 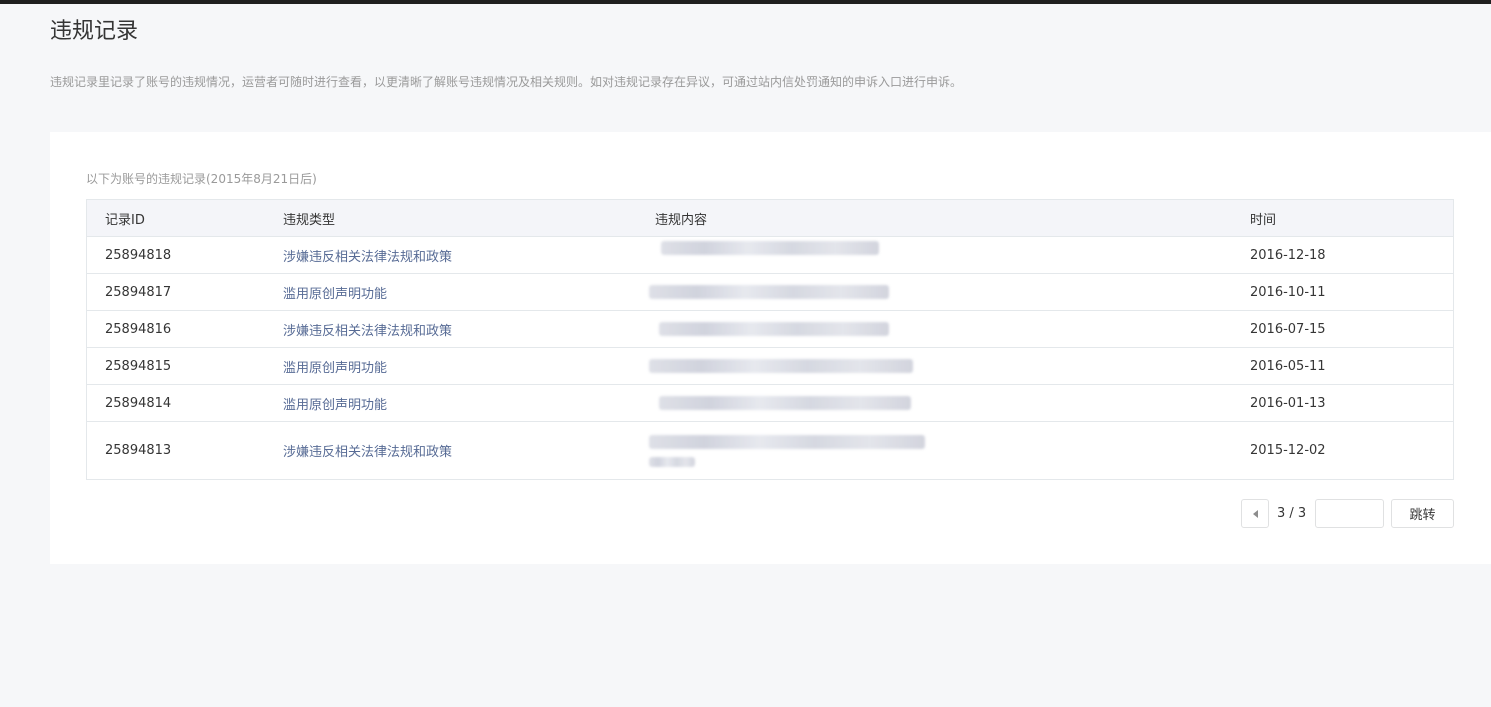 What do you see at coordinates (1288, 450) in the screenshot?
I see `row-time: 2015-12-02` at bounding box center [1288, 450].